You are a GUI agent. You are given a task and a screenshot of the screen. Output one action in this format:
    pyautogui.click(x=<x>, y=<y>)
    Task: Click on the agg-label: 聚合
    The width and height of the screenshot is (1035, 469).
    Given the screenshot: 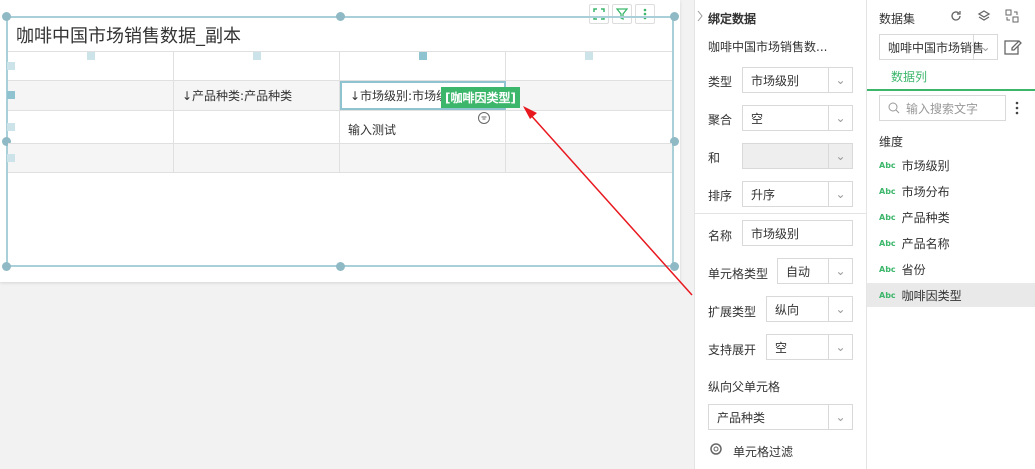 What is the action you would take?
    pyautogui.click(x=720, y=120)
    